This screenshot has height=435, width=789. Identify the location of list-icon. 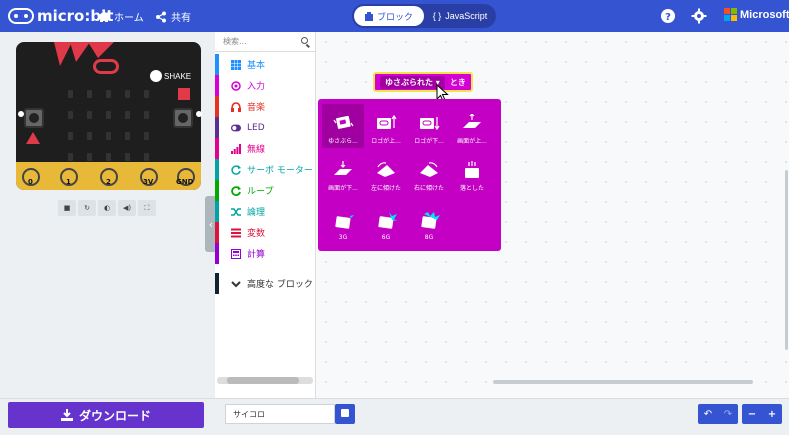
(236, 232).